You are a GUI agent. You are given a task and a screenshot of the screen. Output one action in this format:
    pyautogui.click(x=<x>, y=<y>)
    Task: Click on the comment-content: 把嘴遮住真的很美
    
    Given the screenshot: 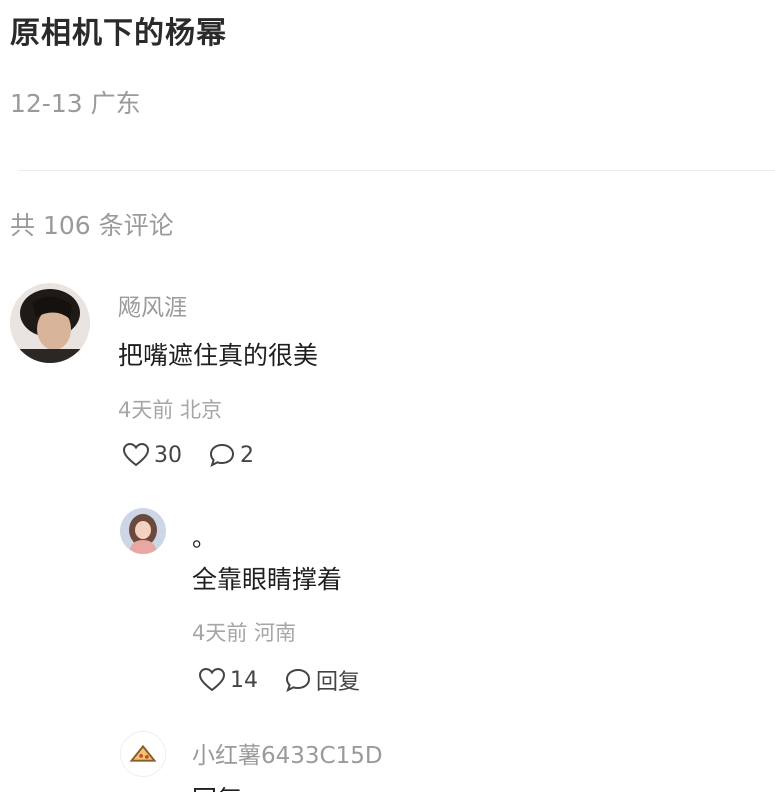 What is the action you would take?
    pyautogui.click(x=218, y=355)
    